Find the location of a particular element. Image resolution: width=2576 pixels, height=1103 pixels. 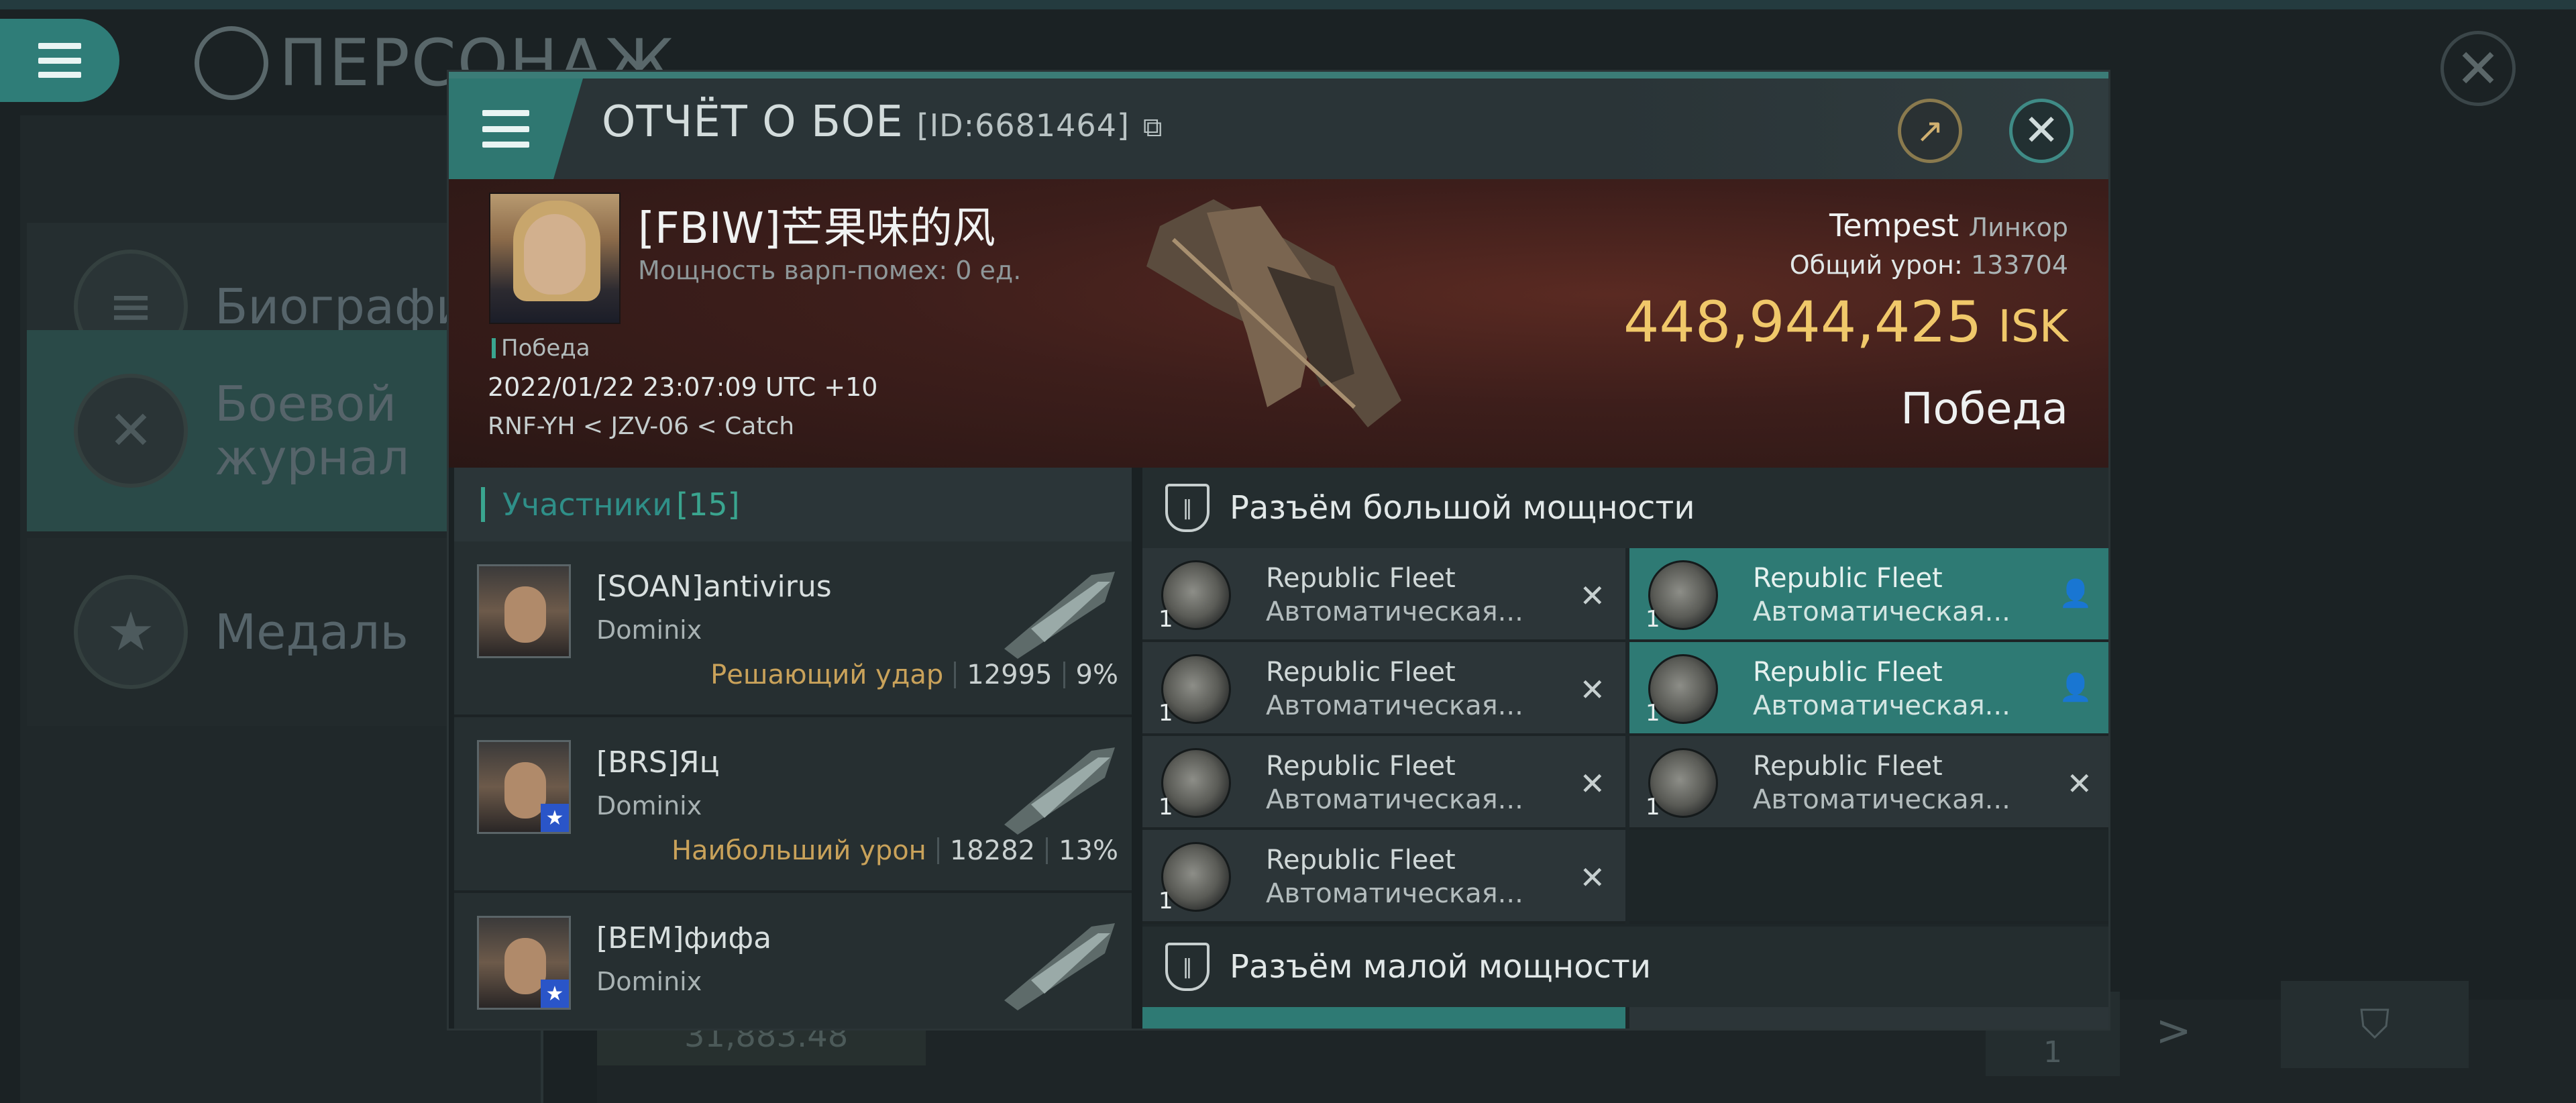

modal-title: ОТЧЁТ О БОЕ [ID:6681464] ⧉ is located at coordinates (882, 122).